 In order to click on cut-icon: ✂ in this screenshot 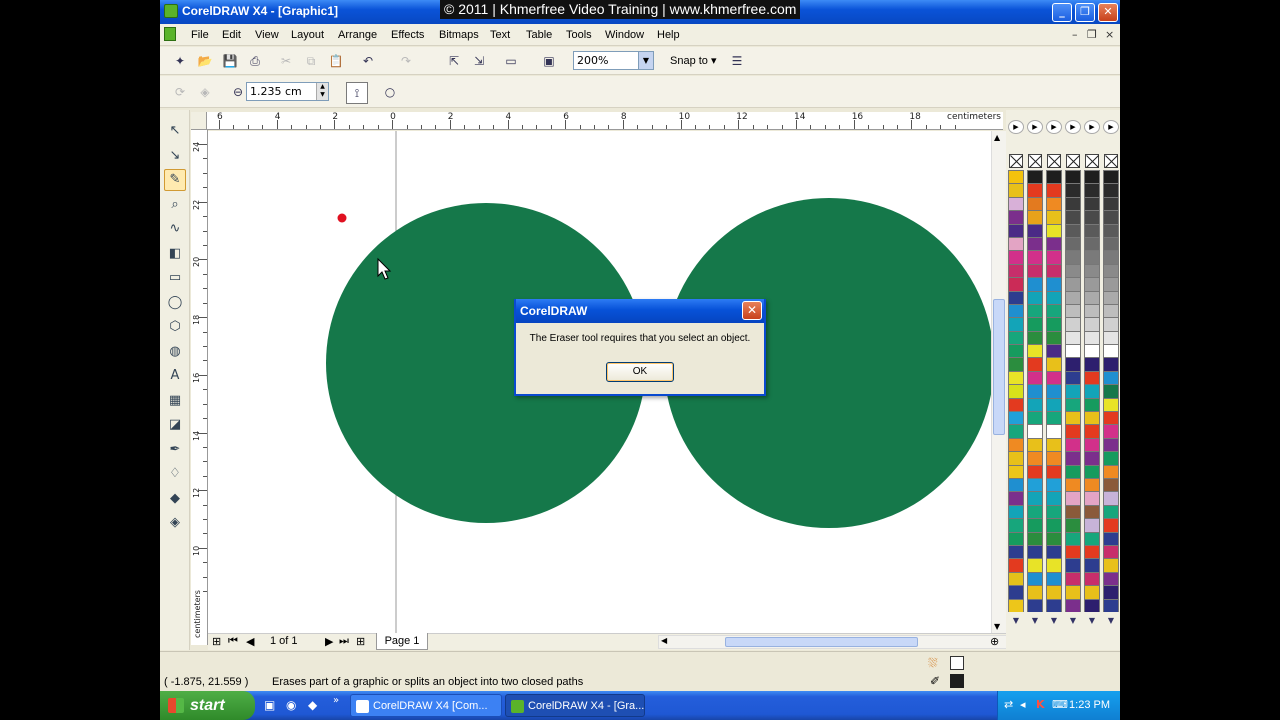, I will do `click(286, 61)`.